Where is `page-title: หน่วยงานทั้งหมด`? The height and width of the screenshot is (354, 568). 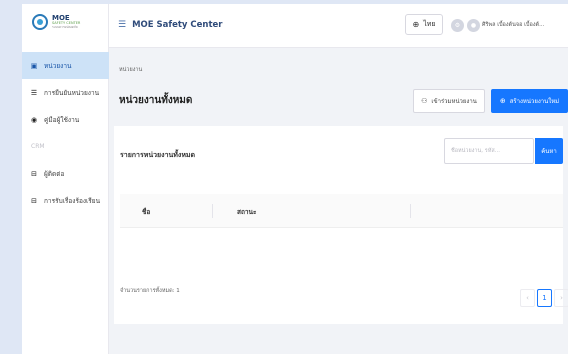 page-title: หน่วยงานทั้งหมด is located at coordinates (156, 100).